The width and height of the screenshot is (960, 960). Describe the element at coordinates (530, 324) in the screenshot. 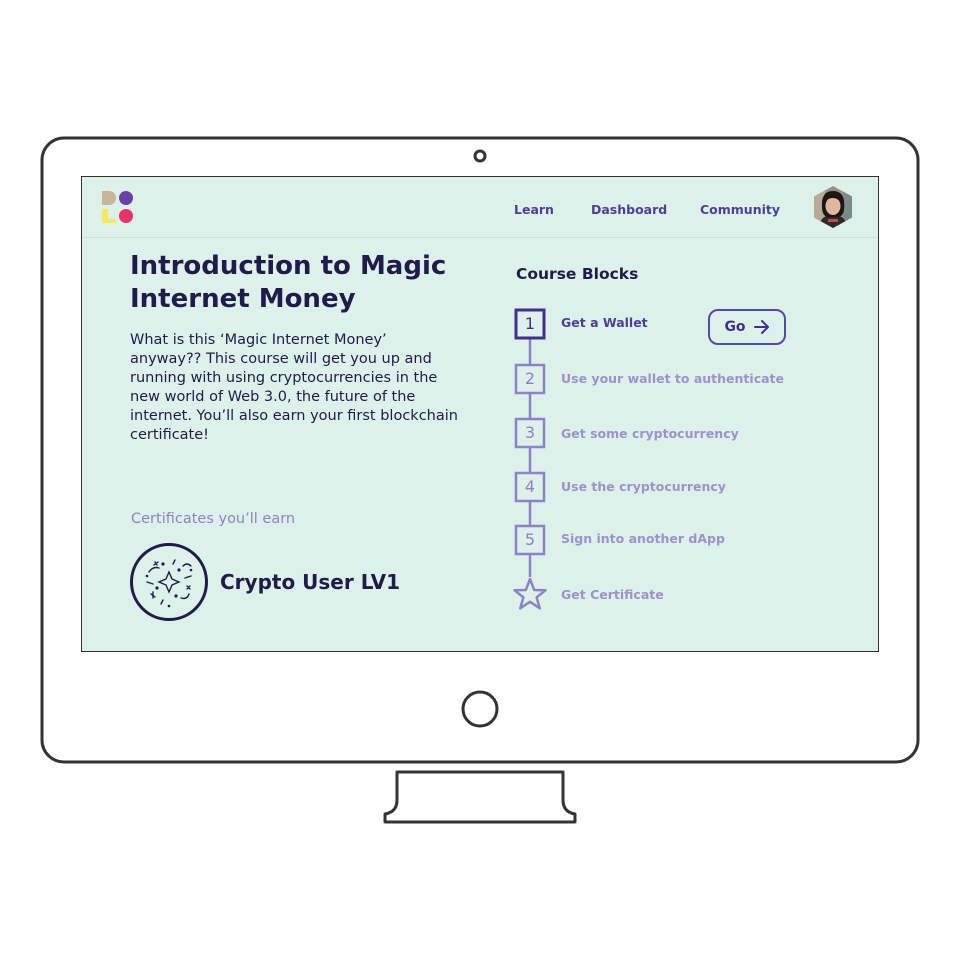

I see `step-1-number: 1` at that location.